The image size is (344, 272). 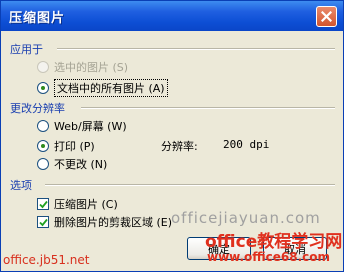 I want to click on title-bar: 压缩图片, so click(x=172, y=16).